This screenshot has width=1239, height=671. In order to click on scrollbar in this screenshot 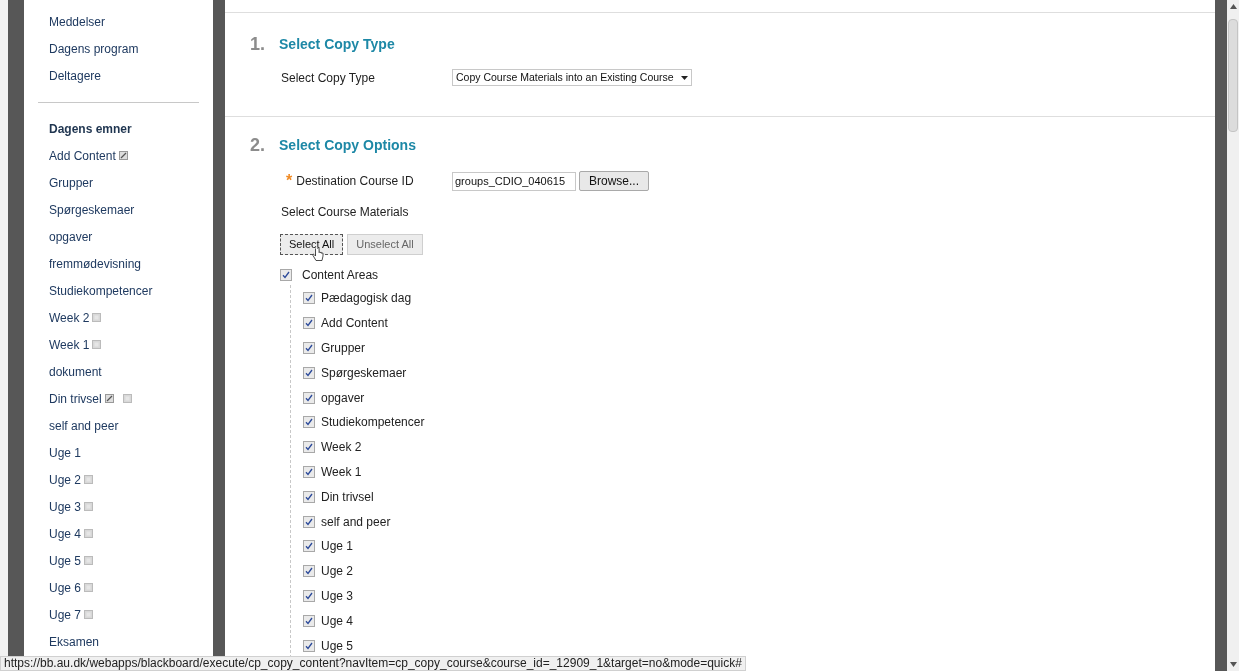, I will do `click(1233, 335)`.